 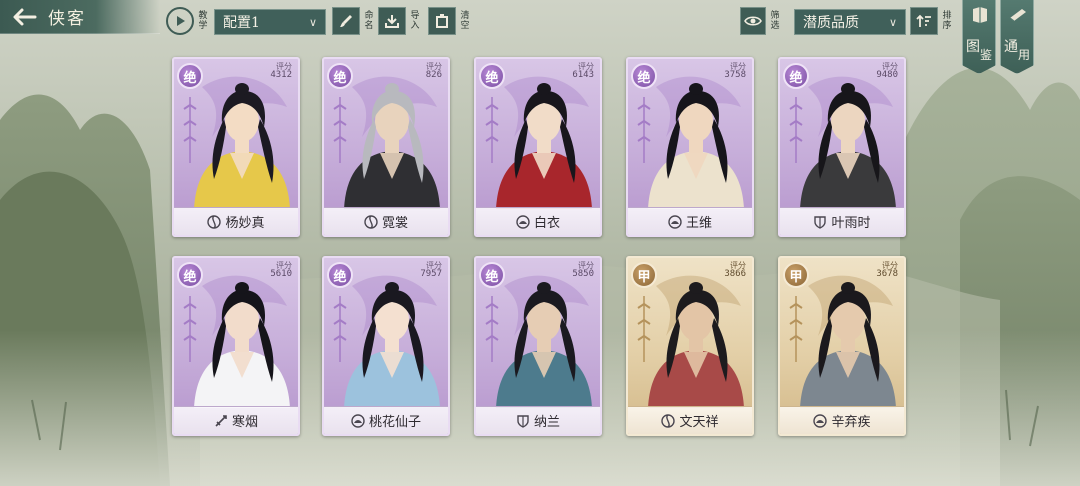 I want to click on name-bar: 白衣, so click(x=538, y=221).